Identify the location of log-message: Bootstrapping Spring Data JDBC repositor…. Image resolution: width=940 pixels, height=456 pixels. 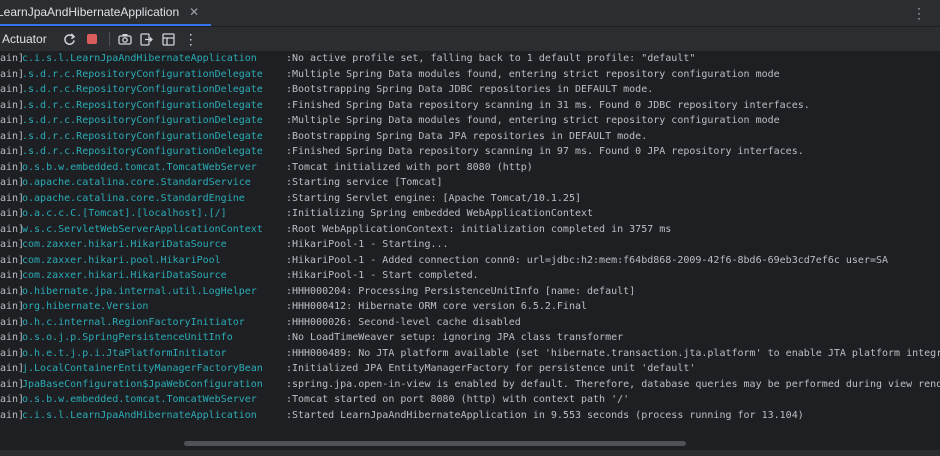
(473, 89).